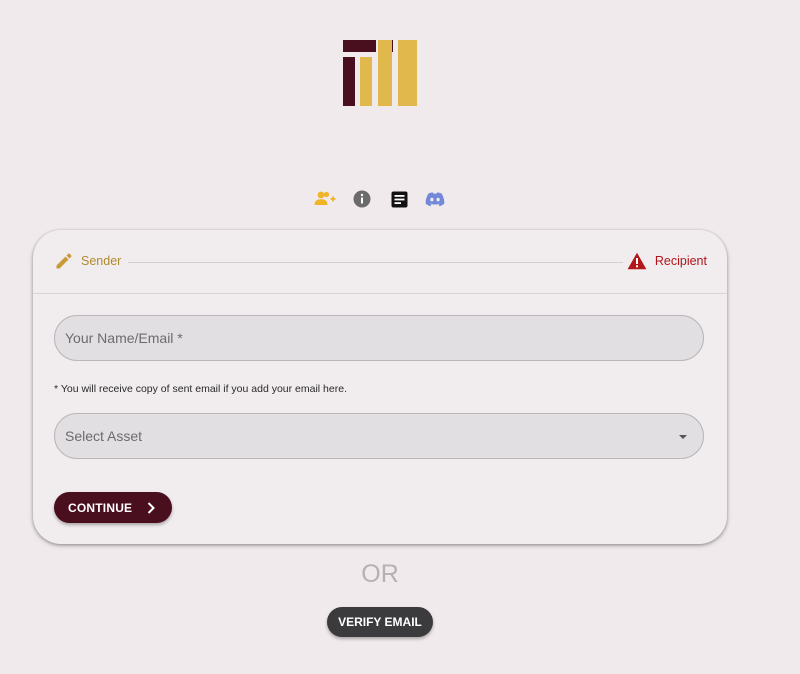 This screenshot has height=674, width=800. What do you see at coordinates (375, 262) in the screenshot?
I see `stepper-divider` at bounding box center [375, 262].